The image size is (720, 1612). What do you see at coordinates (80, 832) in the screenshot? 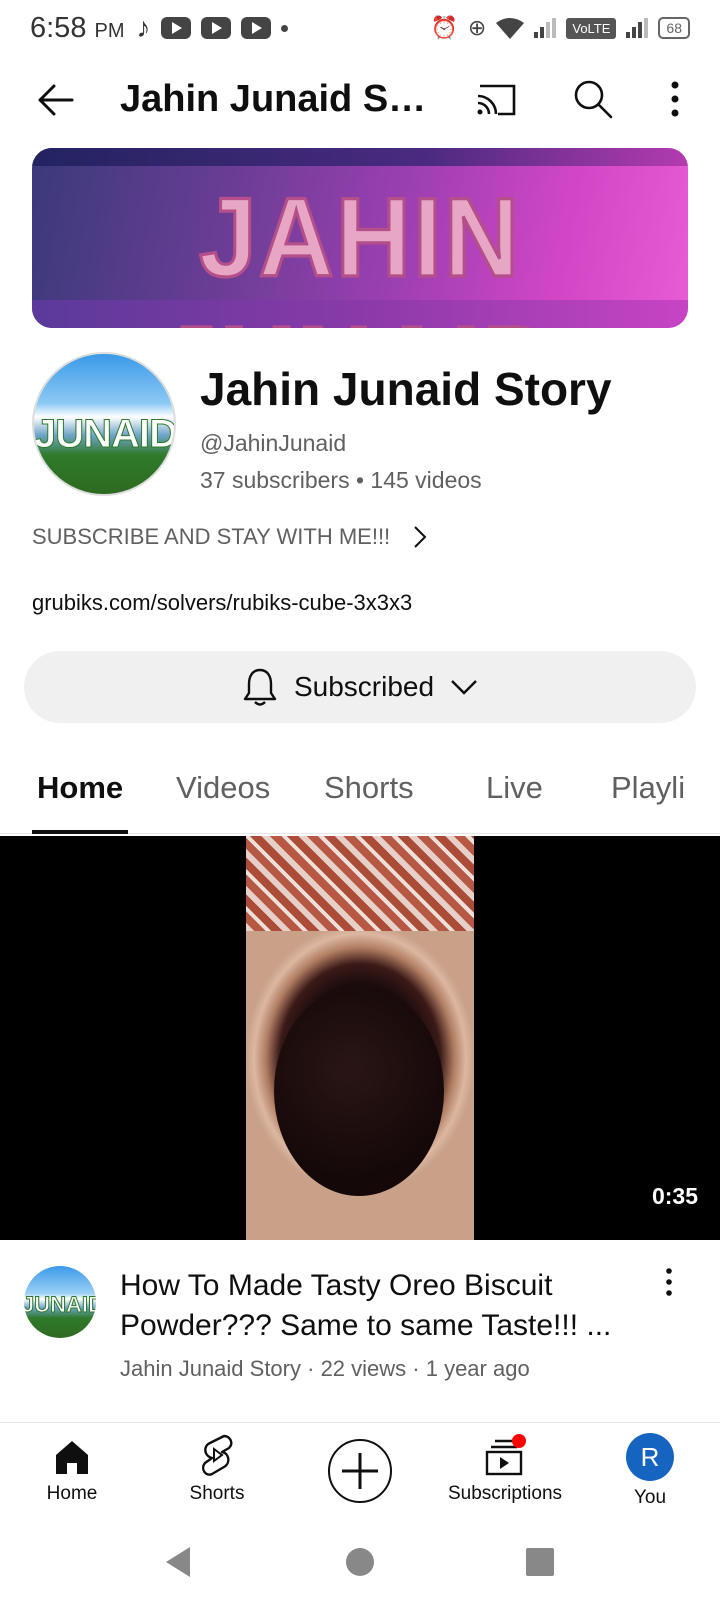
I see `active-tab-indicator` at bounding box center [80, 832].